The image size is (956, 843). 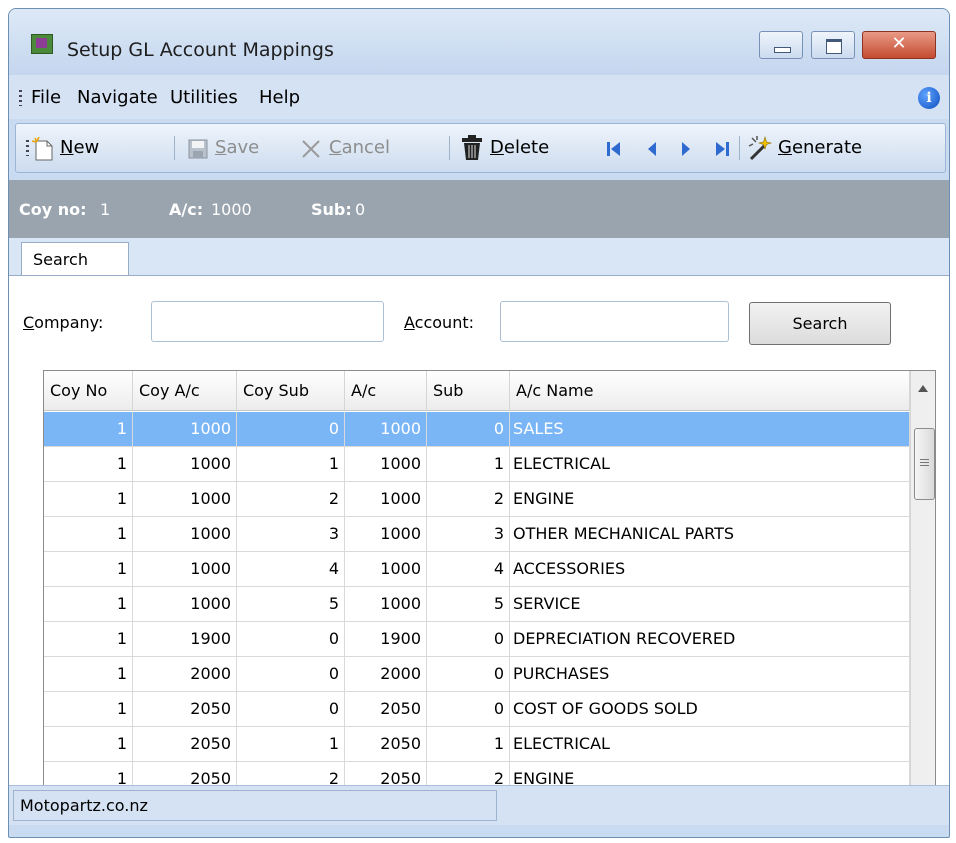 I want to click on table-row: 1 1000 3 1000 3 OTHER MECHANICAL PARTS, so click(x=477, y=534).